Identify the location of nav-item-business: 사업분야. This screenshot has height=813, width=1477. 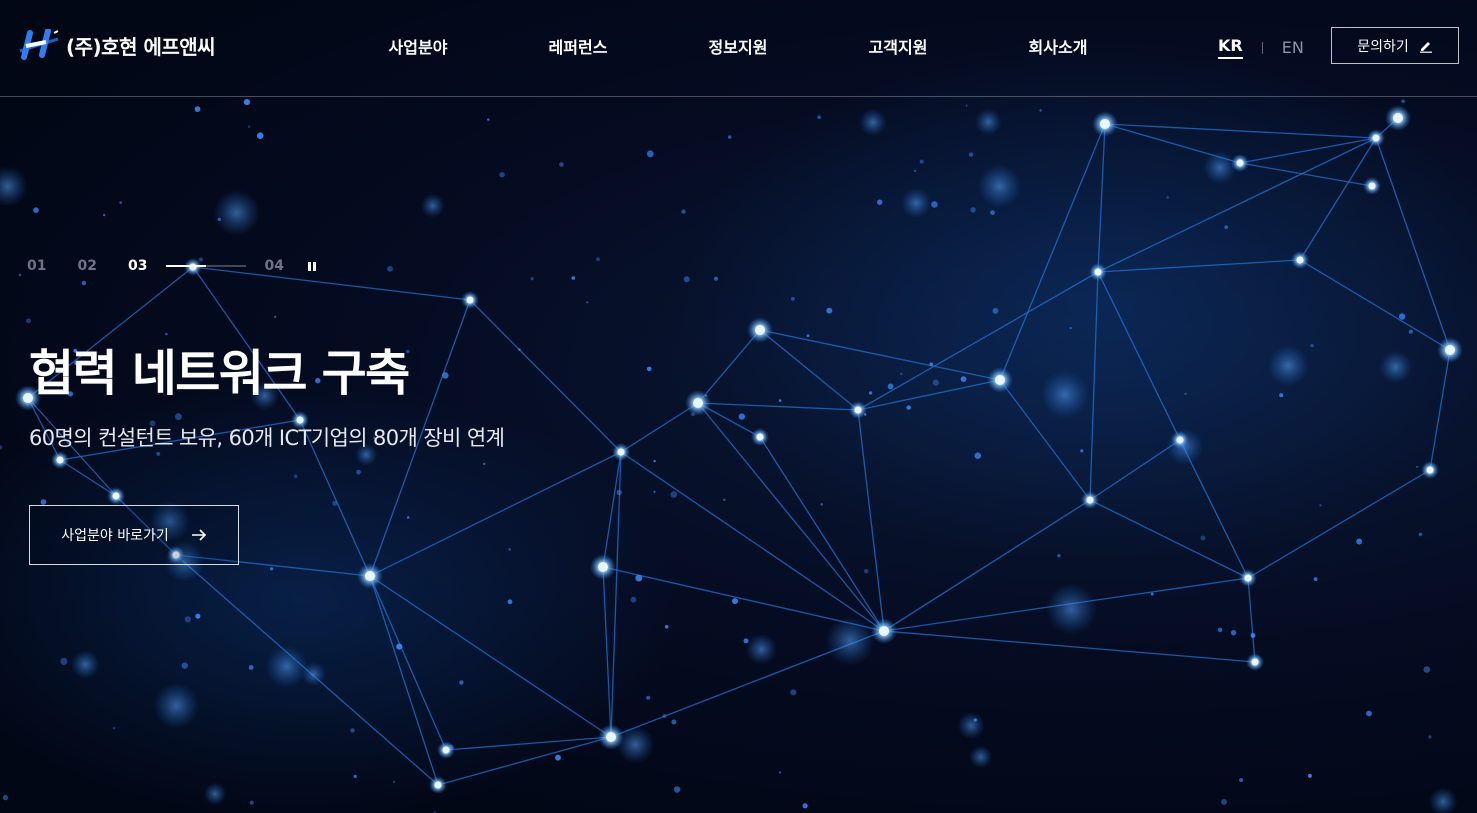
(418, 46).